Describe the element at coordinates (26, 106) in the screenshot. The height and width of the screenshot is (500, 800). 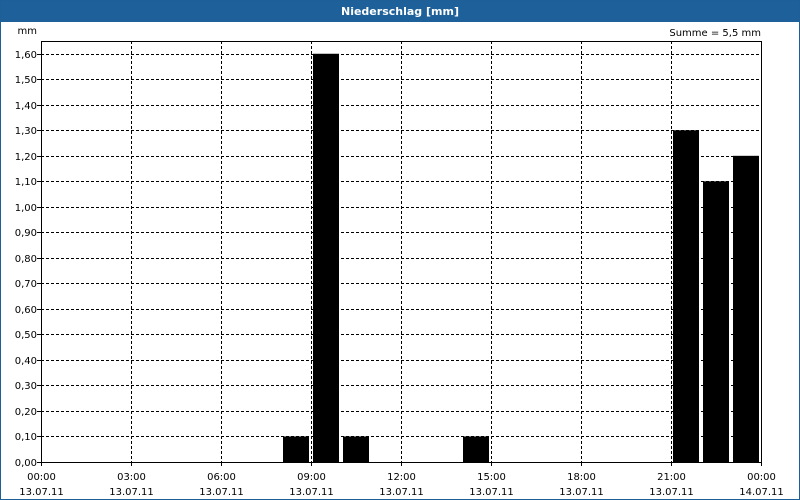
I see `y-tick-label: 1,40` at that location.